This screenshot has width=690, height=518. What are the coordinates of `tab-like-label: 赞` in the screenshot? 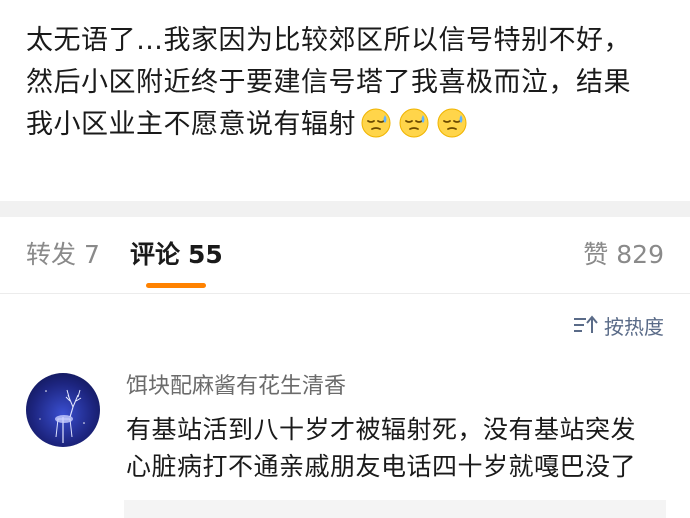 It's located at (596, 254).